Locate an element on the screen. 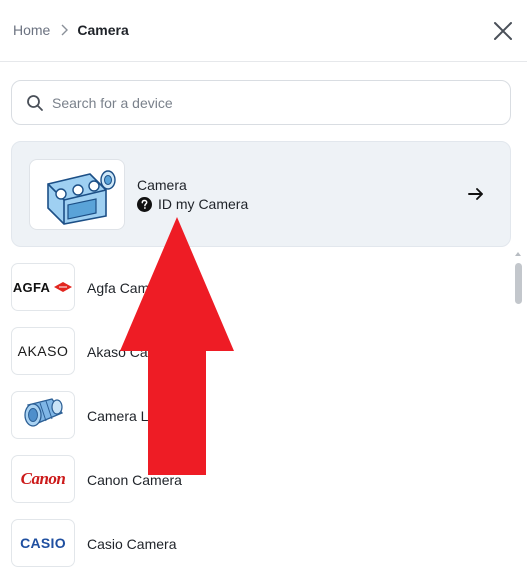  search-icon is located at coordinates (35, 103).